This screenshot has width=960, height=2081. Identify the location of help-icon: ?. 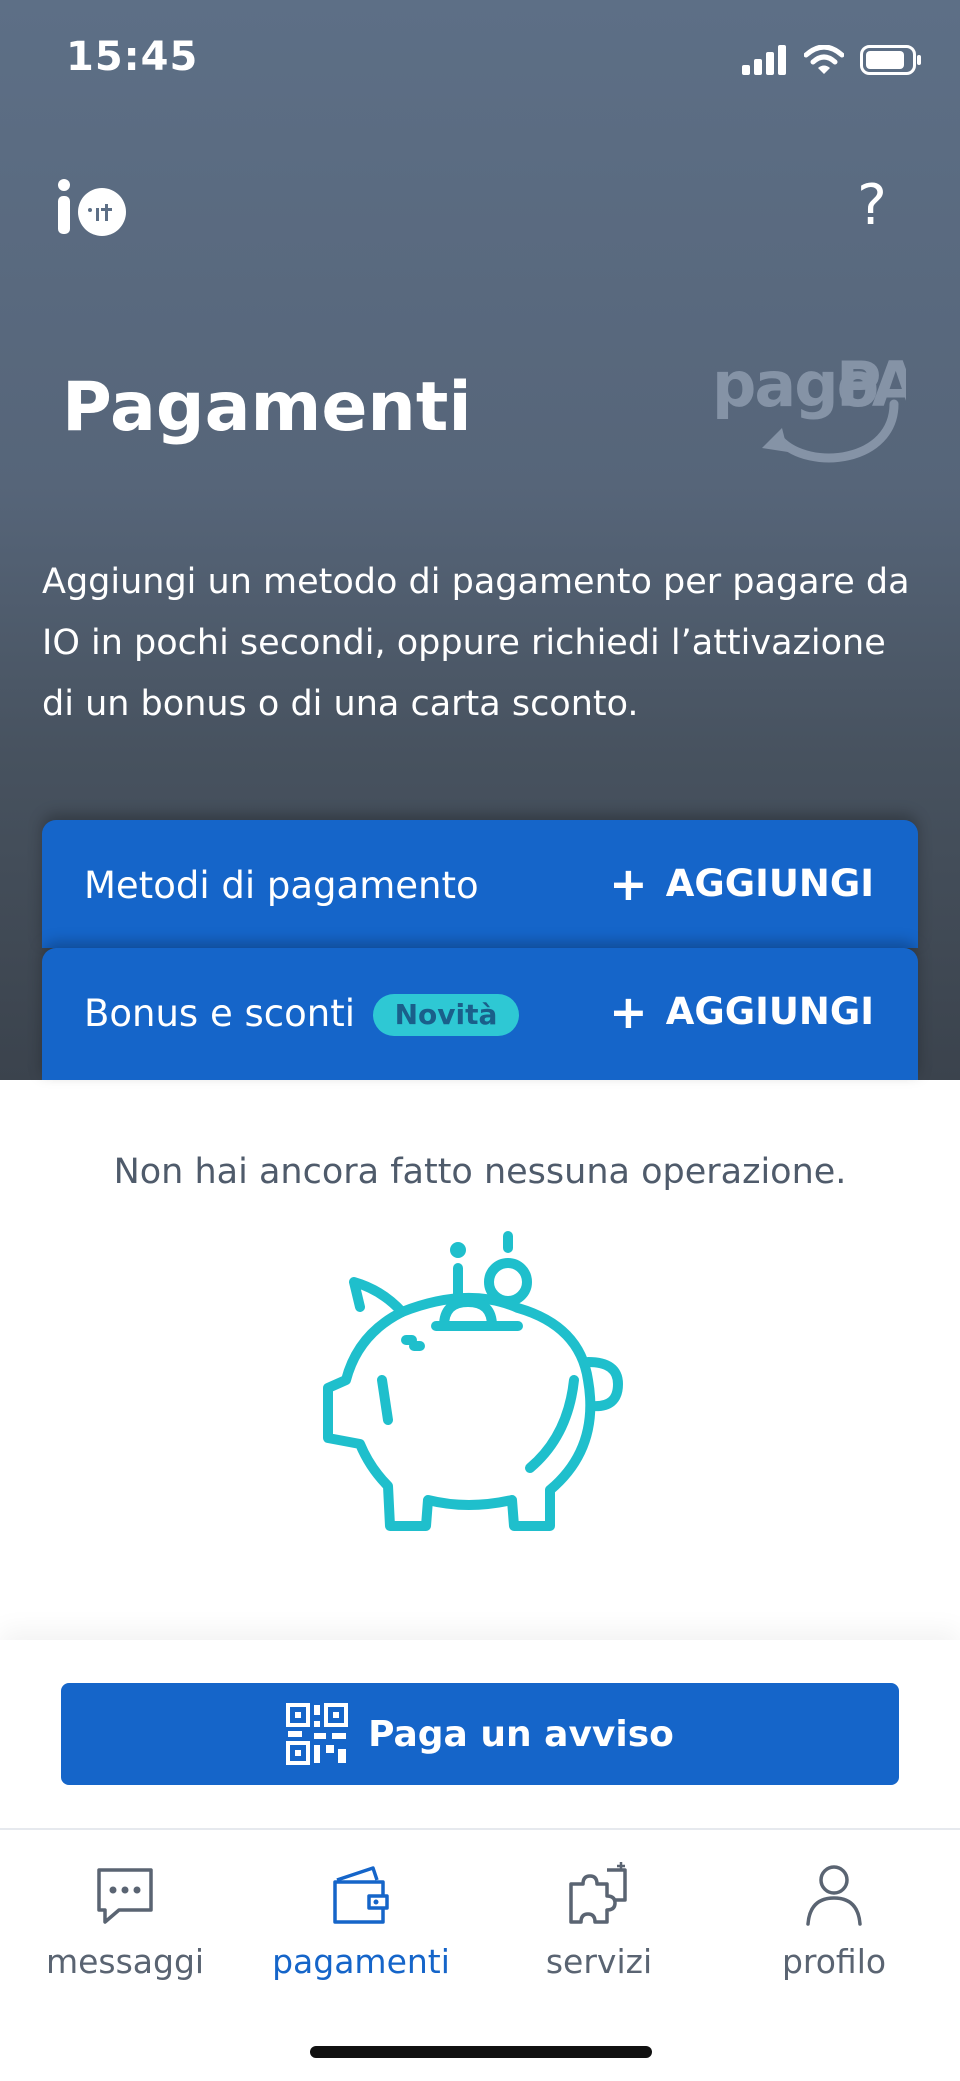
(872, 206).